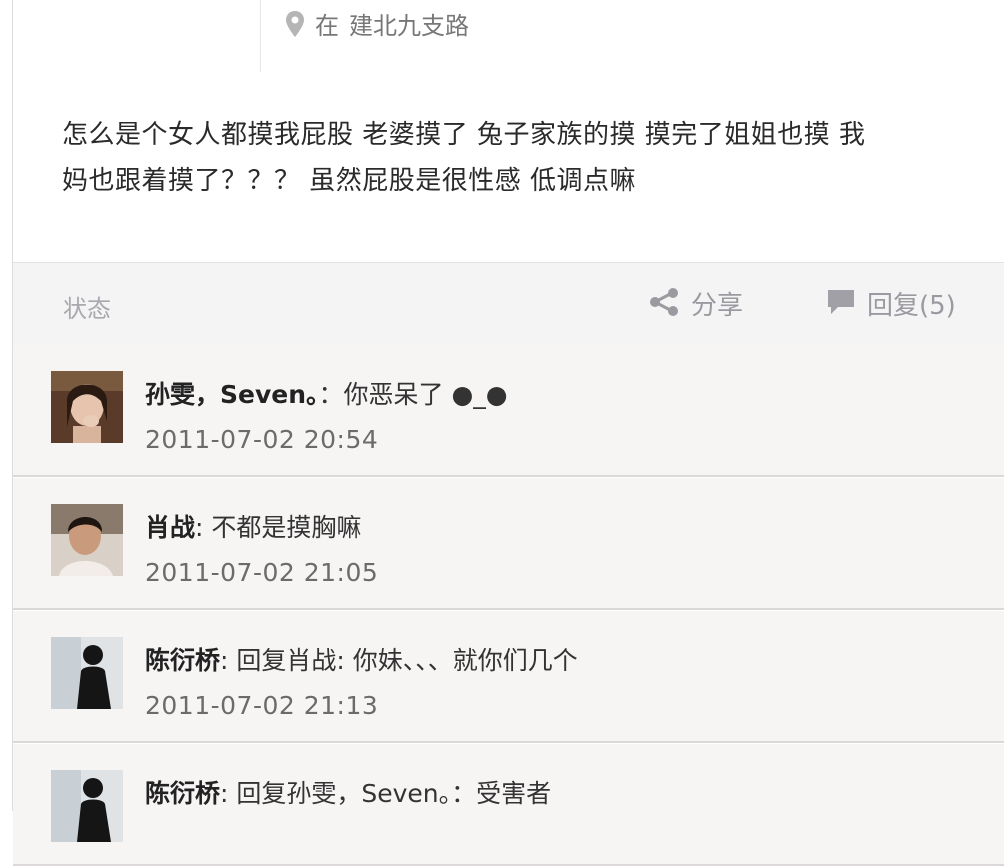  I want to click on share-button: 分享, so click(695, 303).